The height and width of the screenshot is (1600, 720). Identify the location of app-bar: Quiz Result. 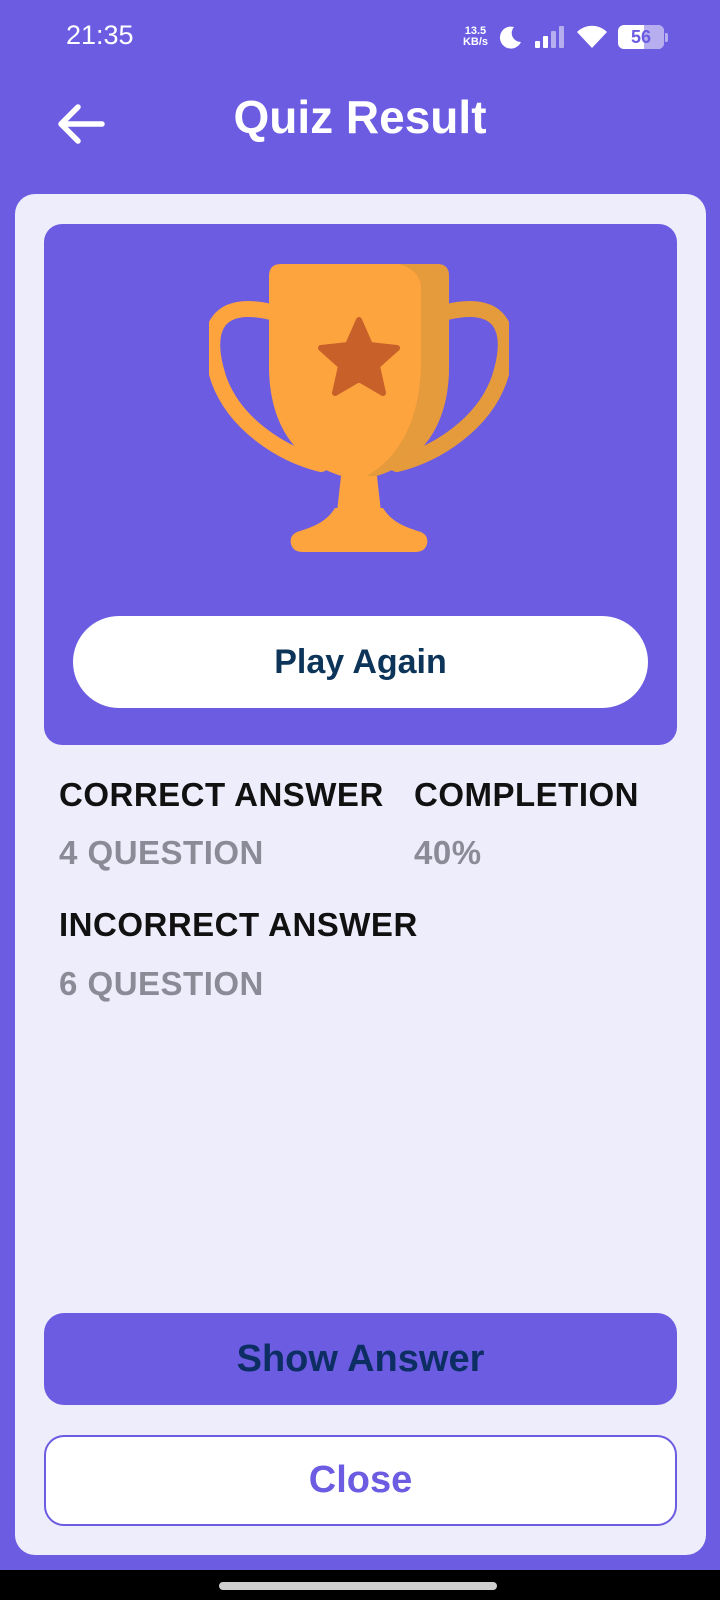
(360, 121).